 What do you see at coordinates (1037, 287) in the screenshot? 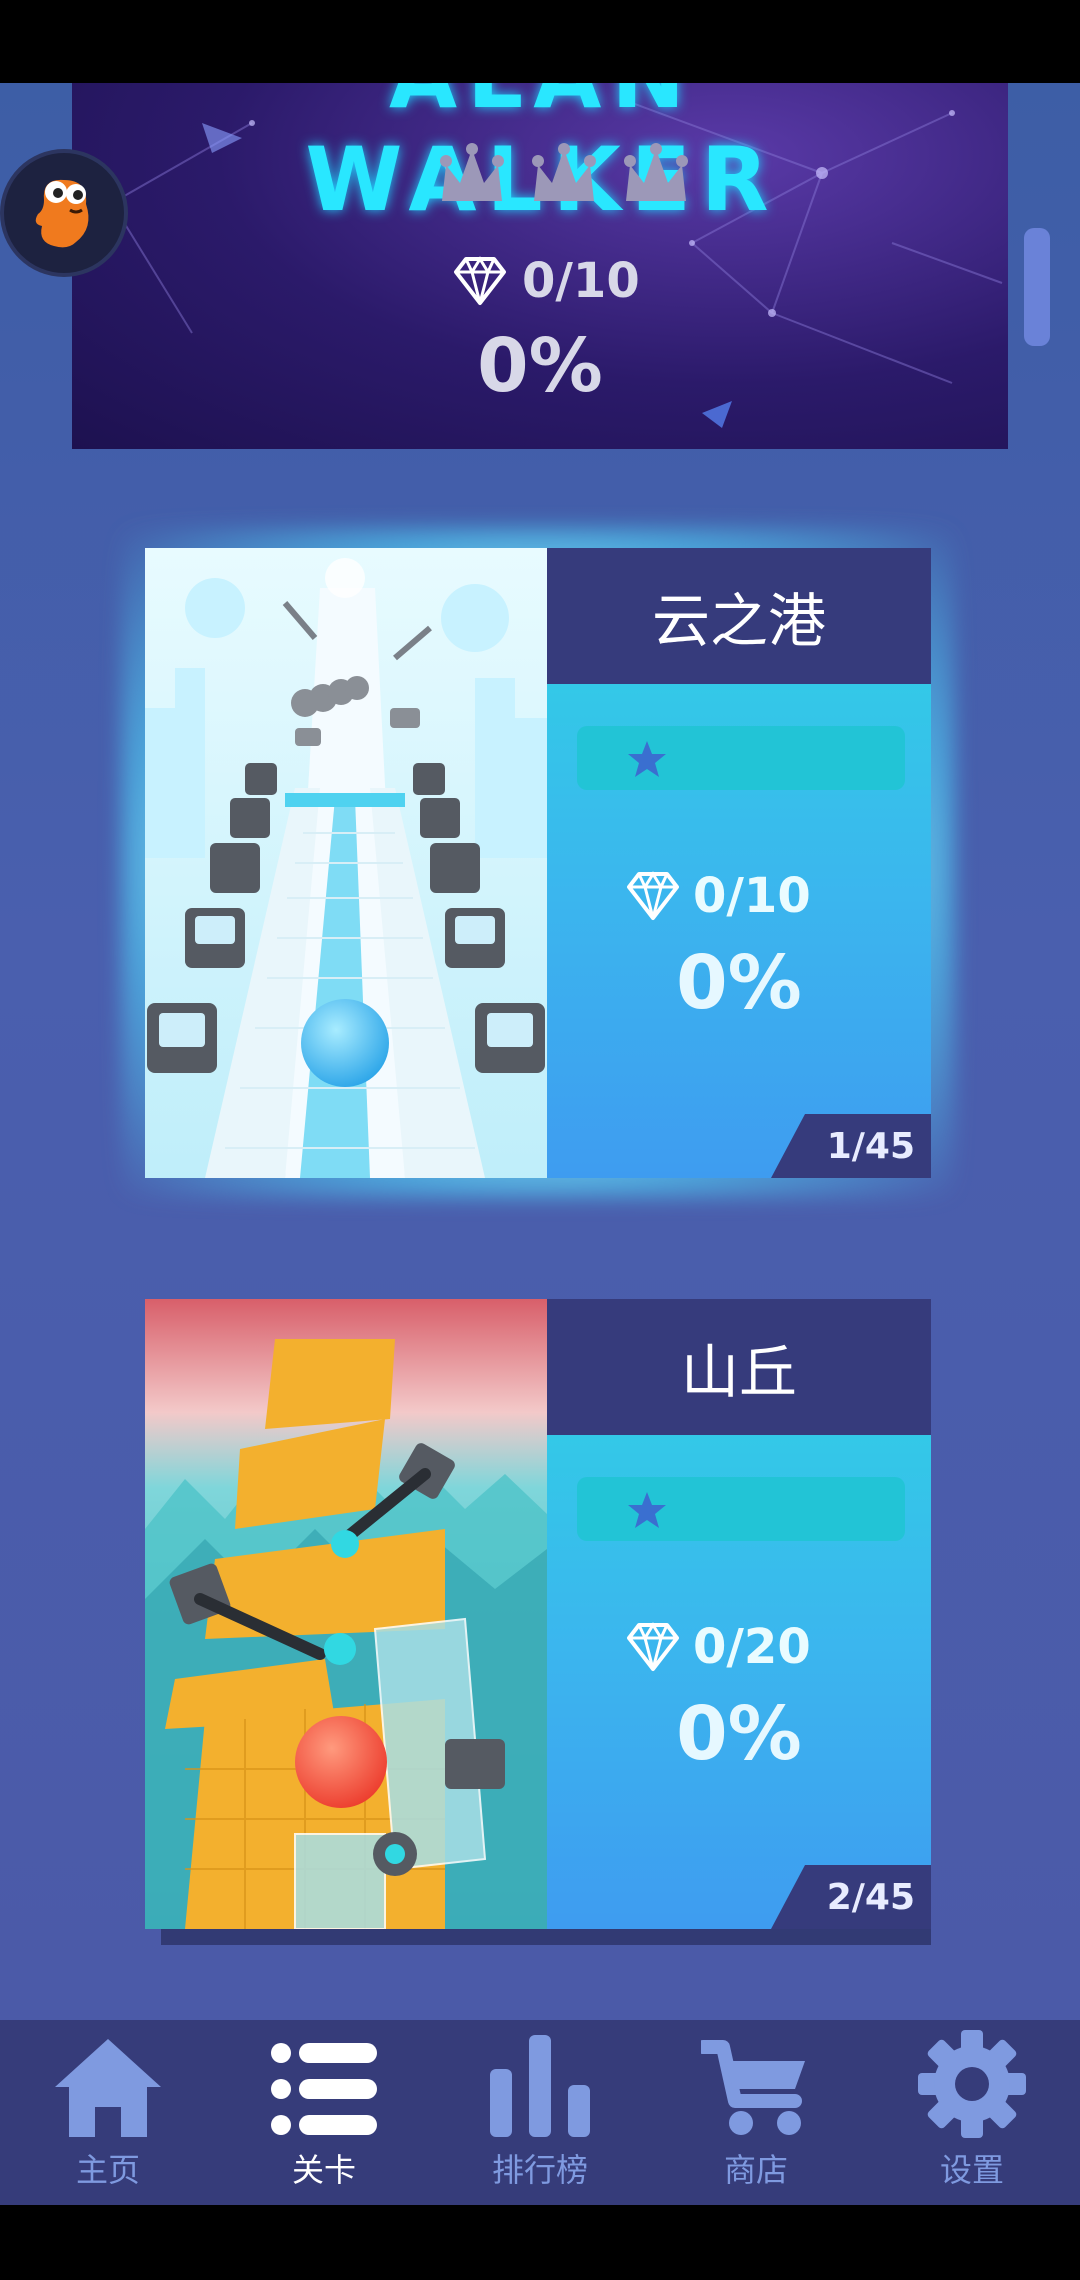
I see `scrollbar-thumb` at bounding box center [1037, 287].